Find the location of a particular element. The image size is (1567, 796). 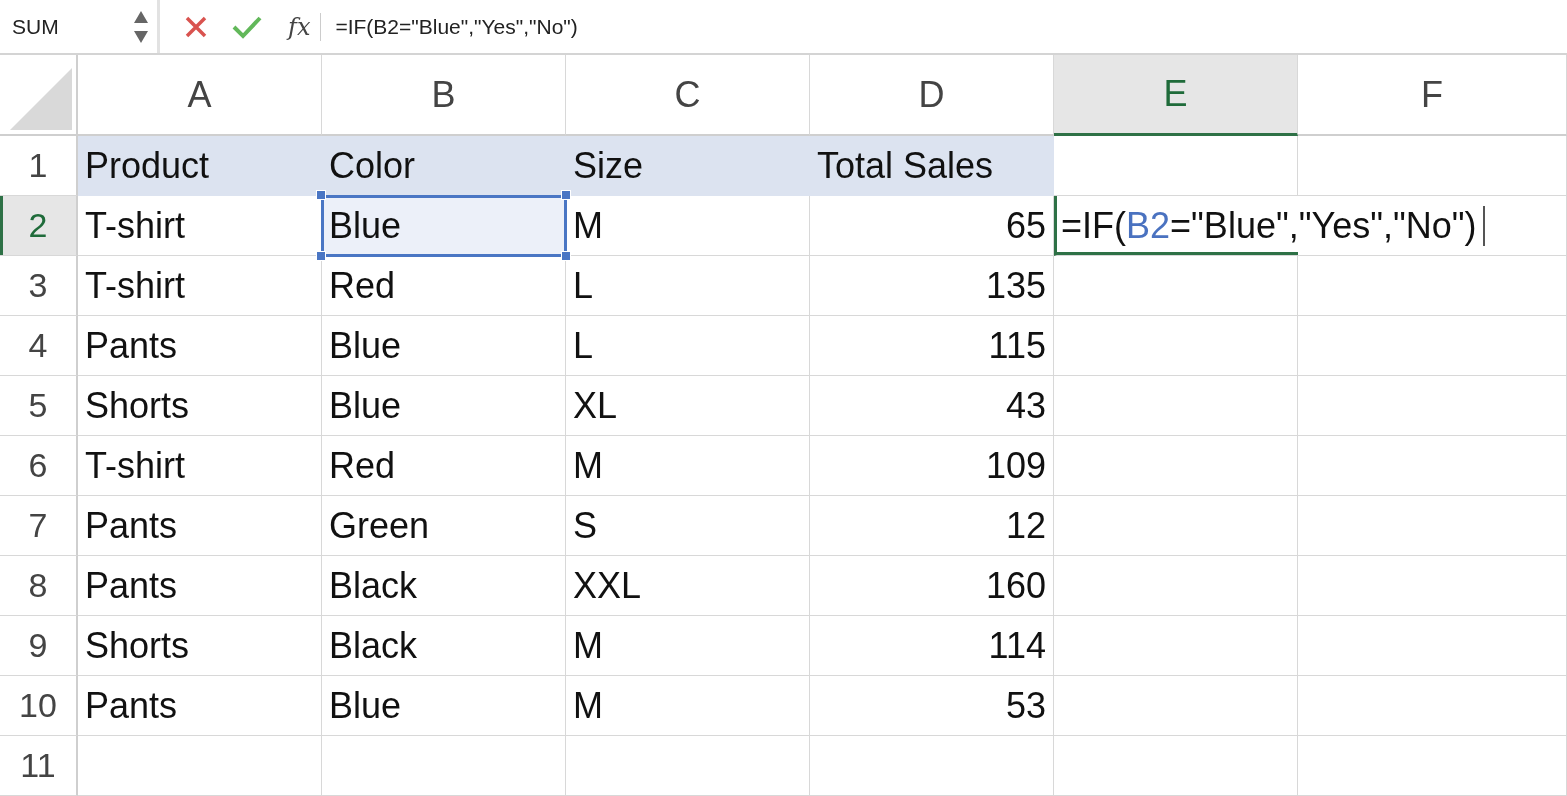

table-cell: 109 is located at coordinates (932, 466).